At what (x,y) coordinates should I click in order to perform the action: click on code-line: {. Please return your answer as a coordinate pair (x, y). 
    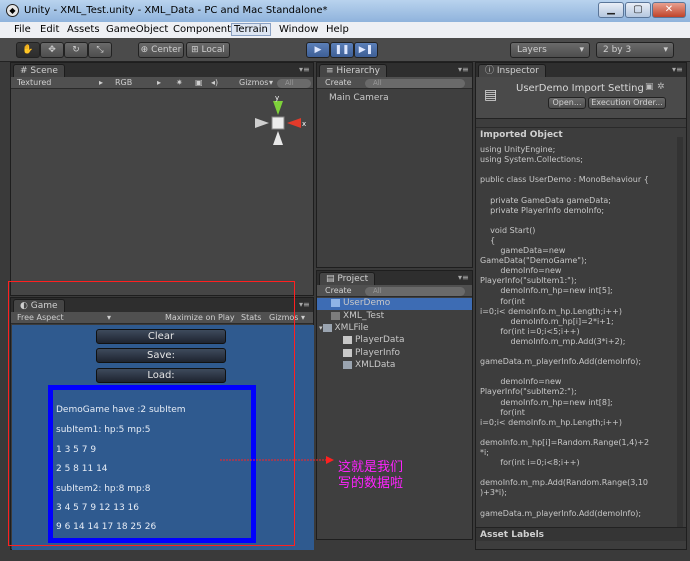
    Looking at the image, I should click on (488, 240).